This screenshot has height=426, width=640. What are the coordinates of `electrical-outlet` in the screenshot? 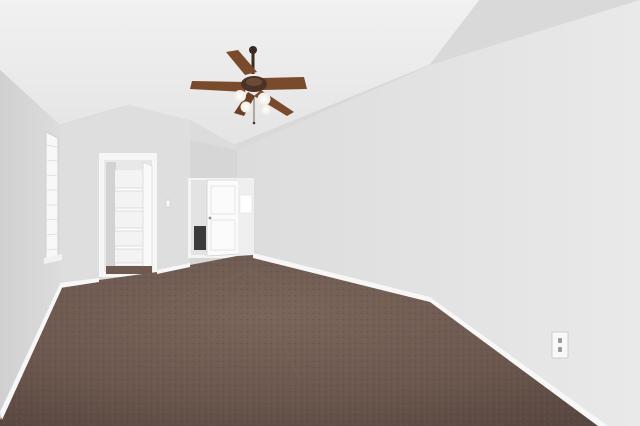 It's located at (560, 345).